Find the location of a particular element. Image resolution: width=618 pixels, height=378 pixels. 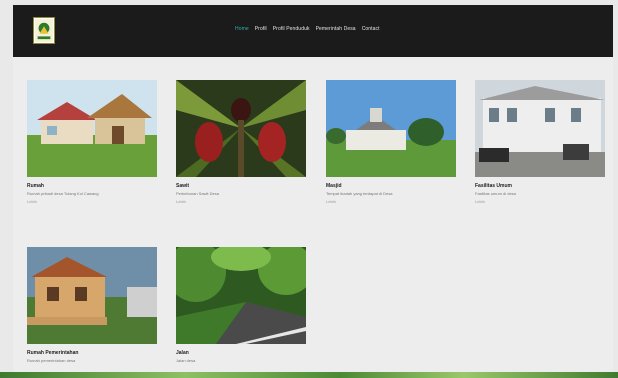

card-description: Perkebunan Sawit Desa is located at coordinates (197, 193).